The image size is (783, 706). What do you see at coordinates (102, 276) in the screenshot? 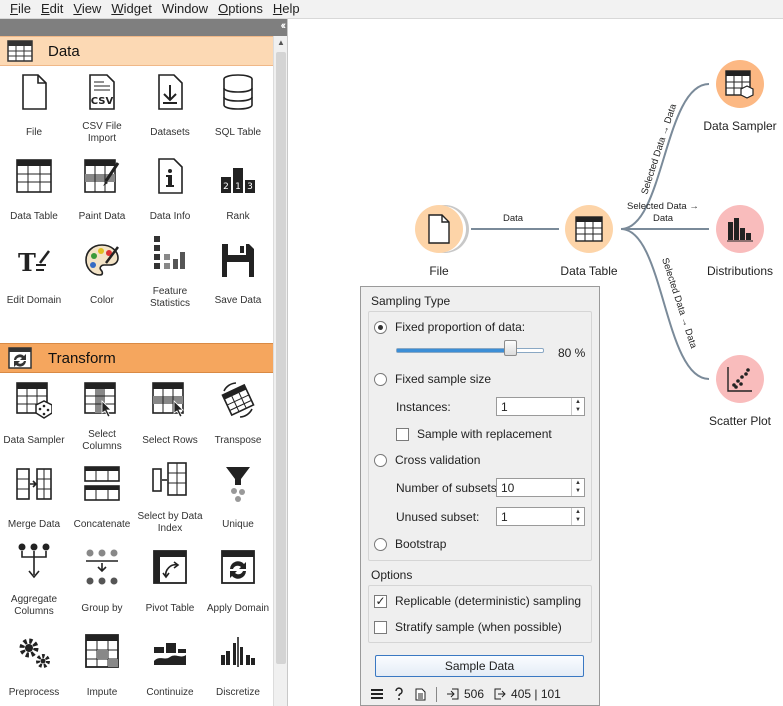
I see `widget-color: Color` at bounding box center [102, 276].